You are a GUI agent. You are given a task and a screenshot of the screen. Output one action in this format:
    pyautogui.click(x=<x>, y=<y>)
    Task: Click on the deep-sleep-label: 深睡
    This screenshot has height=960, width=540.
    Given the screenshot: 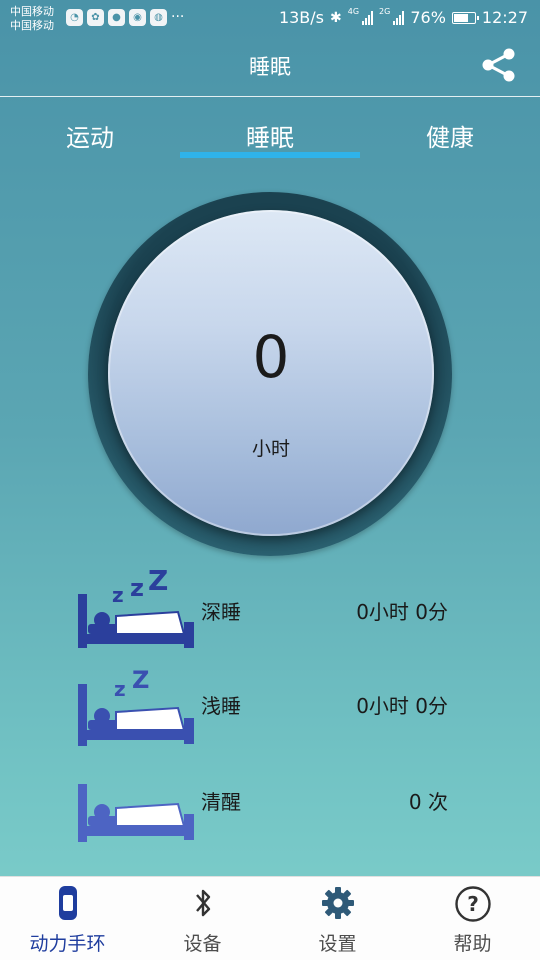 What is the action you would take?
    pyautogui.click(x=221, y=612)
    